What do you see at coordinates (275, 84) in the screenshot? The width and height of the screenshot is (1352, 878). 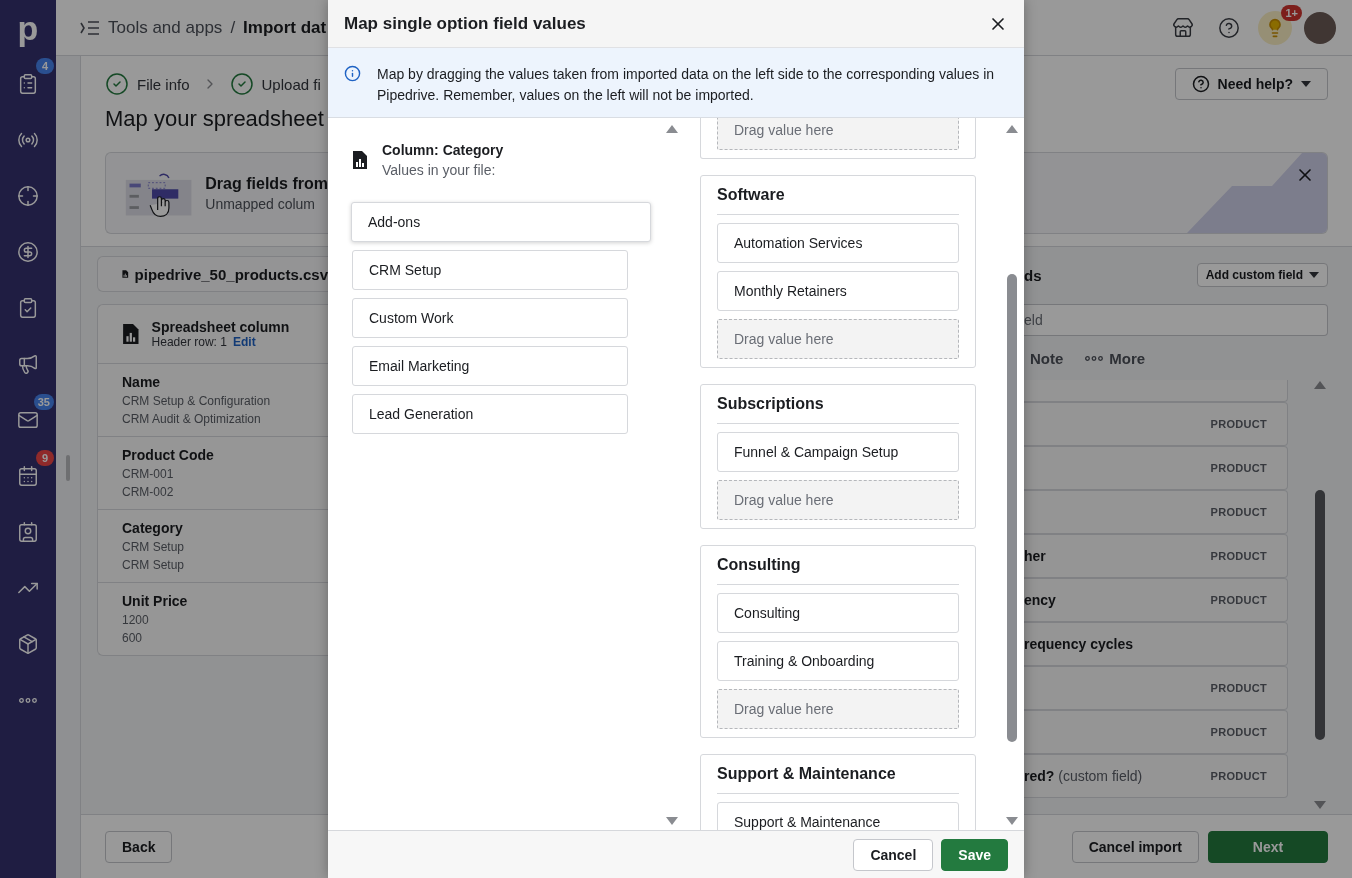 I see `step-label: Upload fi` at bounding box center [275, 84].